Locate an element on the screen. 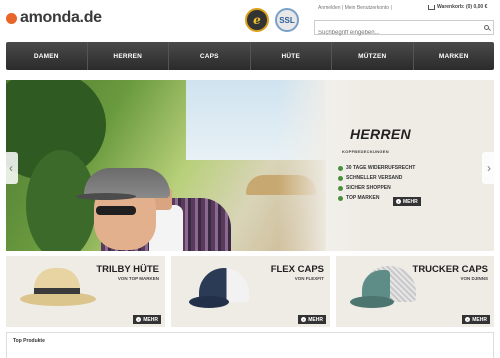 This screenshot has width=500, height=358. tile-subtitle: VON TOP MARKEN is located at coordinates (138, 278).